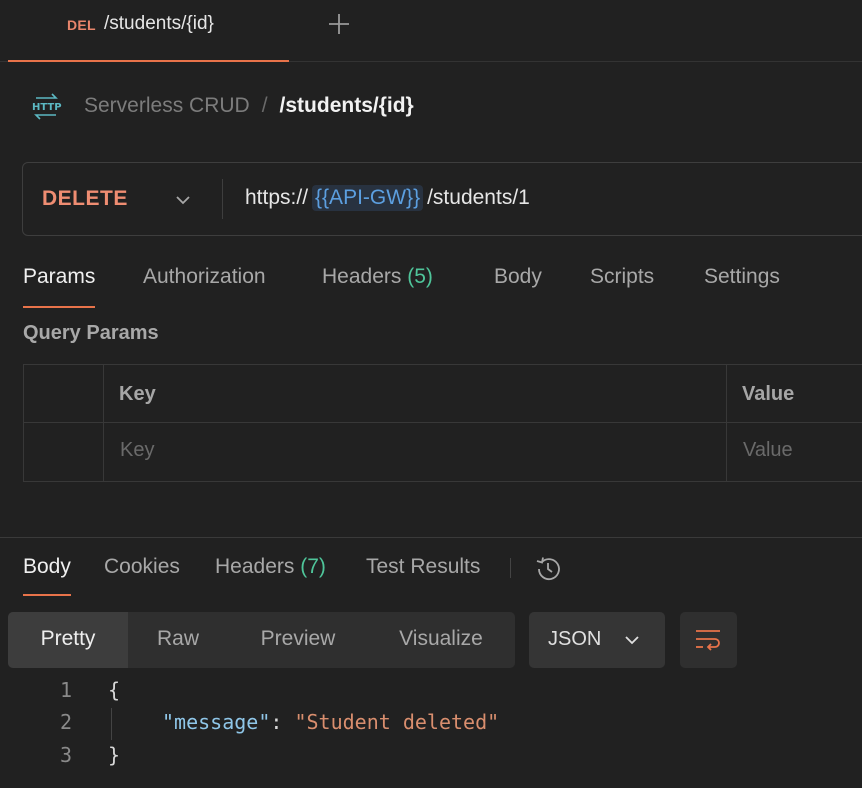 The image size is (862, 788). Describe the element at coordinates (204, 286) in the screenshot. I see `tab-authorization: Authorization` at that location.